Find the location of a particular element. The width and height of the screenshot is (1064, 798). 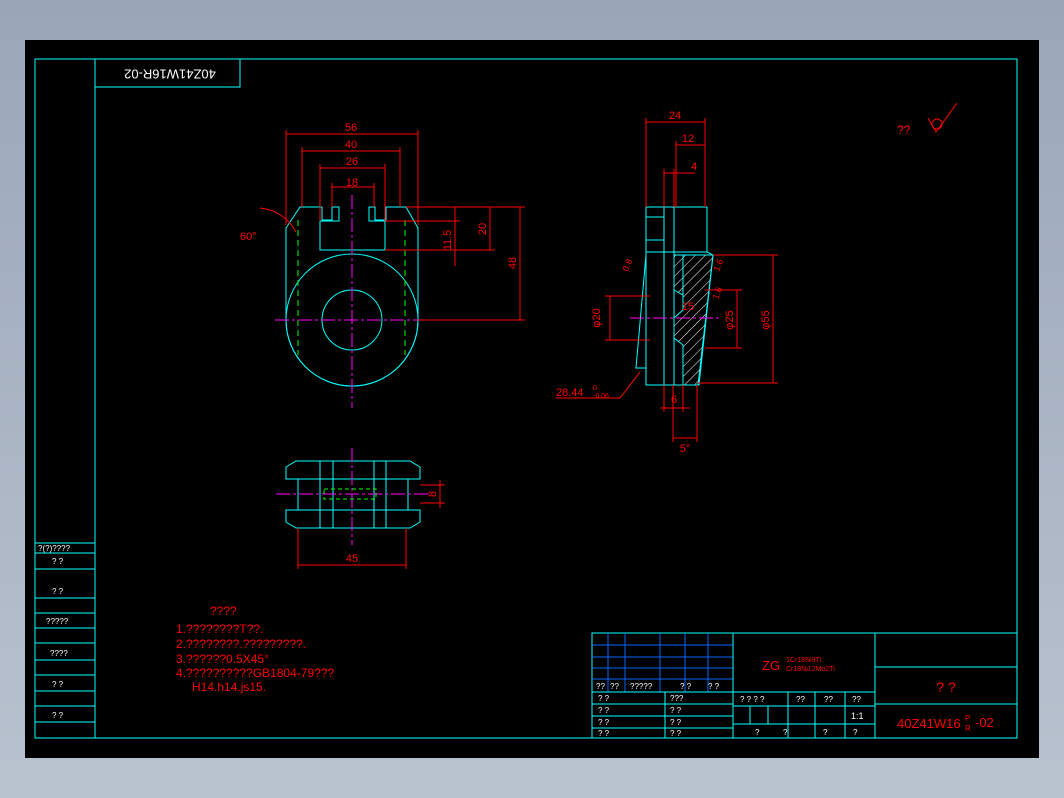

dim-18: 18 is located at coordinates (352, 183).